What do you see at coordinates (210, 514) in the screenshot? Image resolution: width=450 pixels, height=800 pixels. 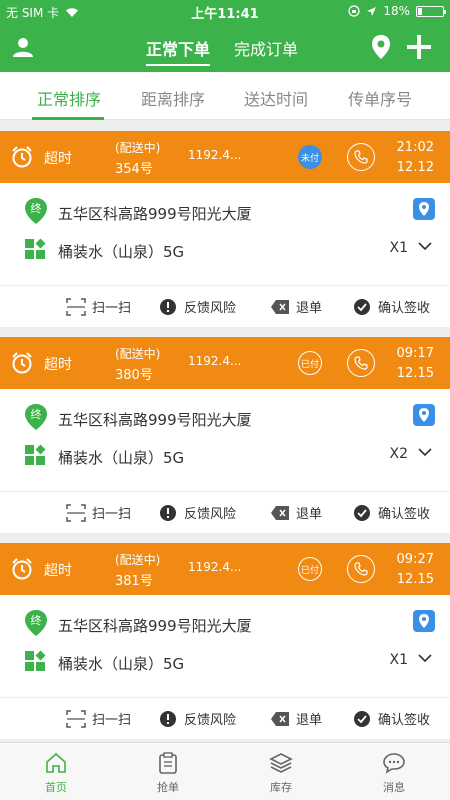 I see `feedback-risk-label: 反馈风险` at bounding box center [210, 514].